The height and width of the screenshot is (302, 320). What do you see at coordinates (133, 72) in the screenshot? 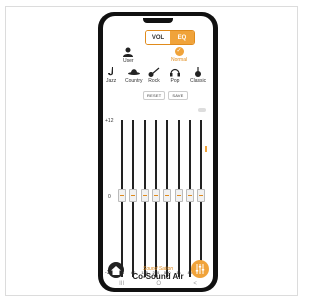
I see `cowboy-hat-icon` at bounding box center [133, 72].